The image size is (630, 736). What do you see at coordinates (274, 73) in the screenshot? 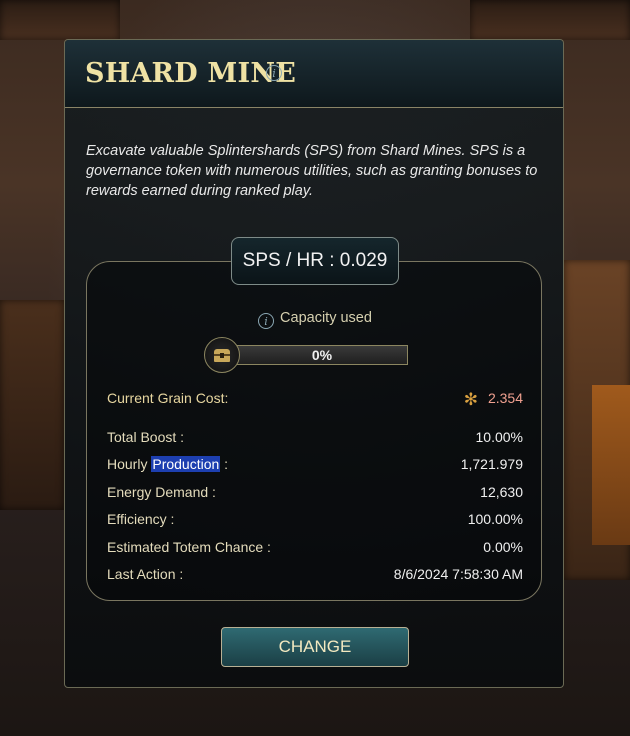
I see `info-icon: i` at bounding box center [274, 73].